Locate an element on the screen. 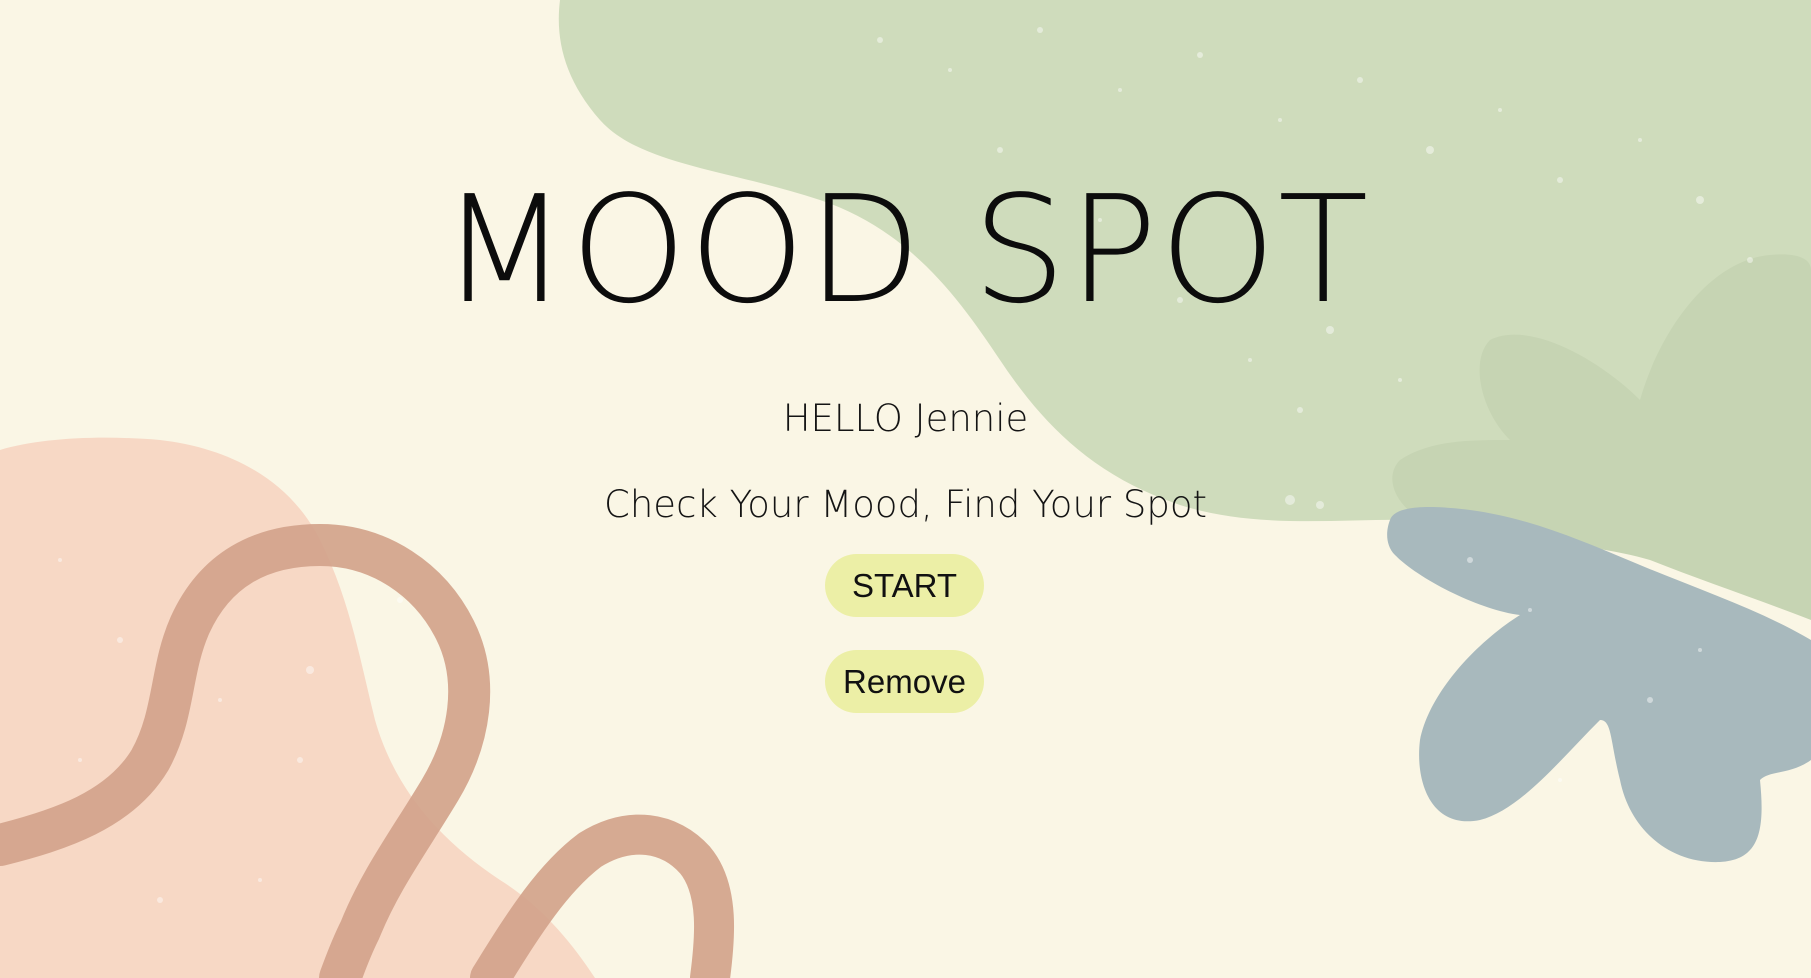  app-title: MOOD SPOT is located at coordinates (905, 250).